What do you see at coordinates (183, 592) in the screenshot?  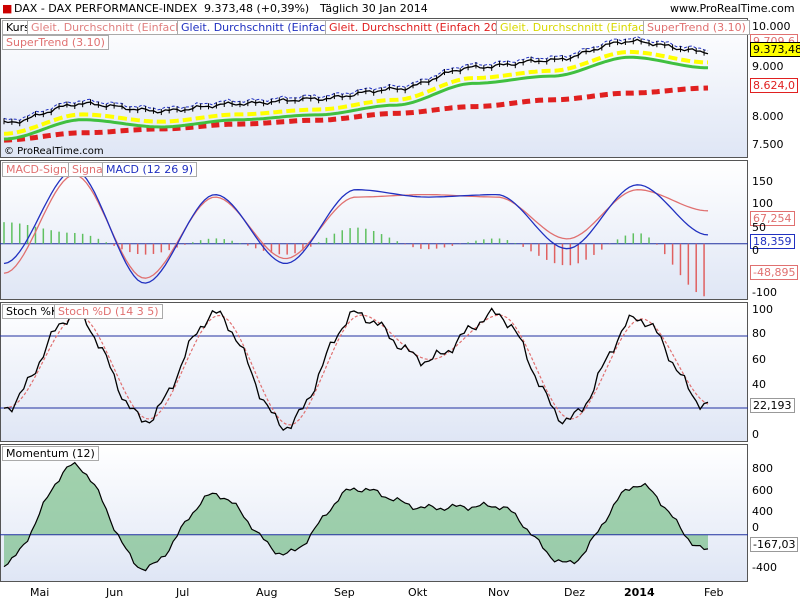 I see `x-label-jul: Jul` at bounding box center [183, 592].